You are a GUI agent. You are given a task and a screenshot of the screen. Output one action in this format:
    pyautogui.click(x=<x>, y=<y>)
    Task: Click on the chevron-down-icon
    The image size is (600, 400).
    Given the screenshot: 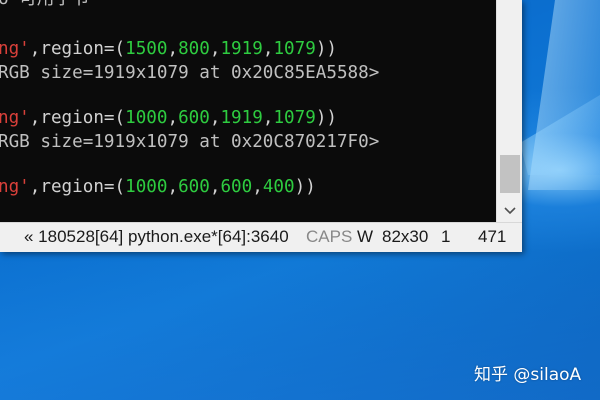 What is the action you would take?
    pyautogui.click(x=510, y=209)
    